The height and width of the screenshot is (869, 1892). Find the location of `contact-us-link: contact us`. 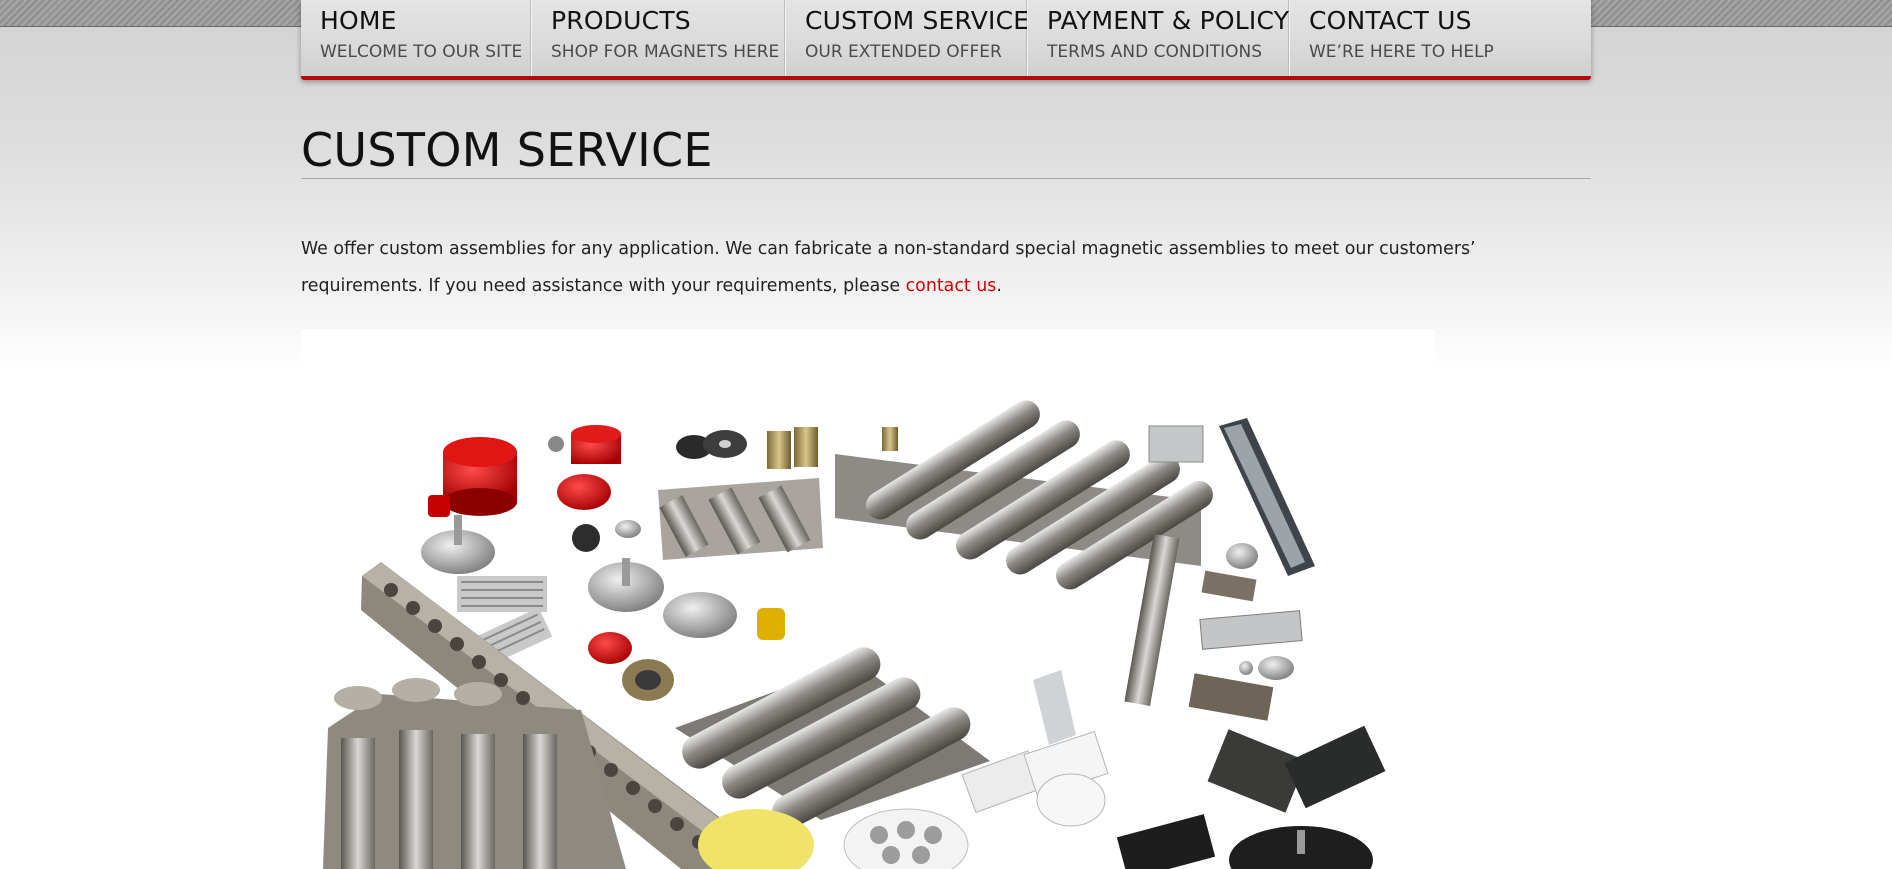

contact-us-link: contact us is located at coordinates (951, 286).